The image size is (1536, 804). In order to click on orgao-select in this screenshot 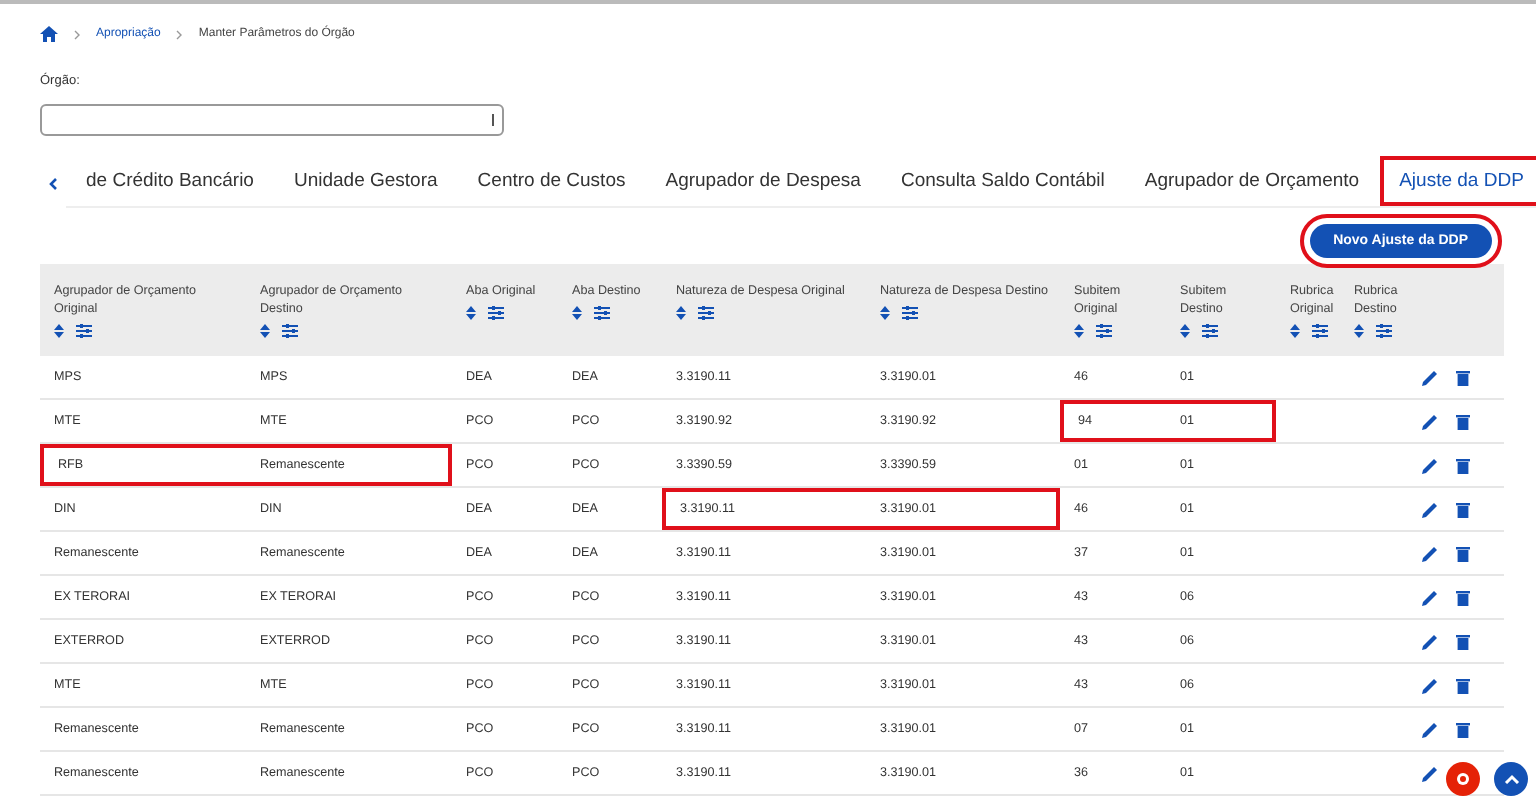, I will do `click(272, 120)`.